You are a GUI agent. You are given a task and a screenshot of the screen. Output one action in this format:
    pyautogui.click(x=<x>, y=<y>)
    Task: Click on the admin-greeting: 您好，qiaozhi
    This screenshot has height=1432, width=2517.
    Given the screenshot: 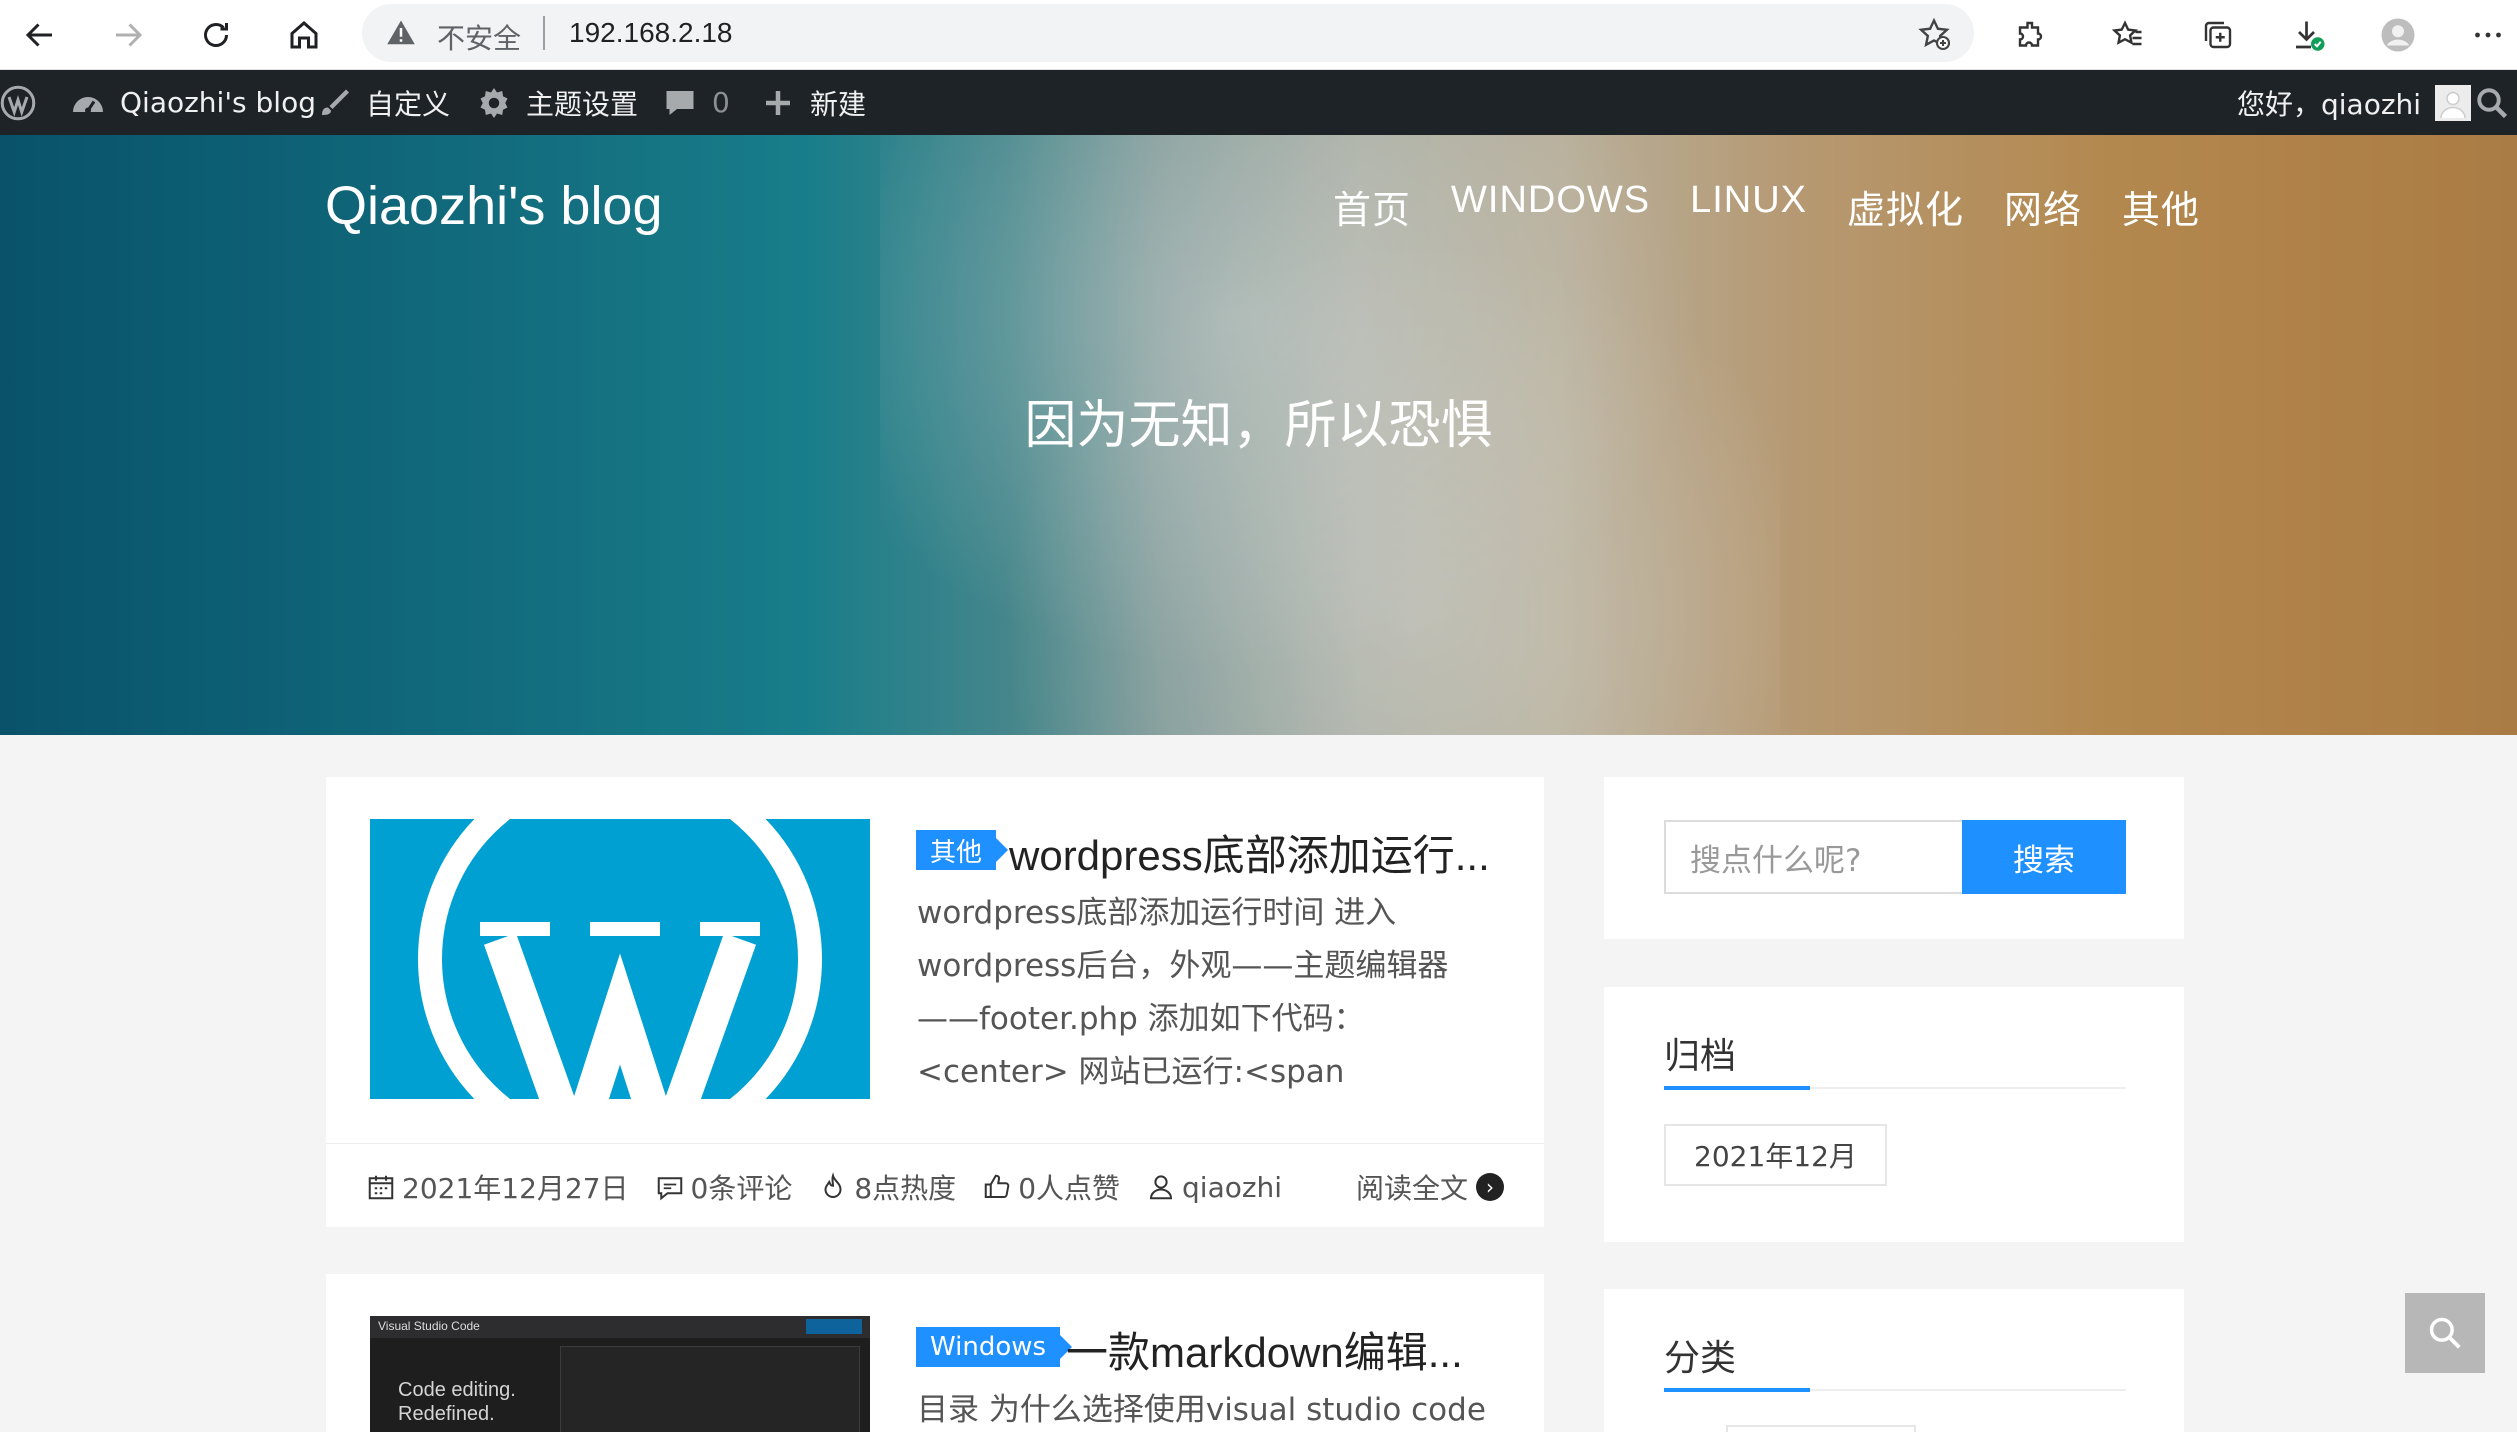 What is the action you would take?
    pyautogui.click(x=2329, y=104)
    